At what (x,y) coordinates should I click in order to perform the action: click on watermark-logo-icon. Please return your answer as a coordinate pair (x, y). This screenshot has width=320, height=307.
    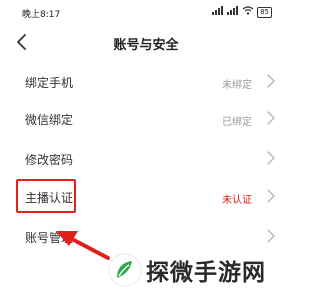
    Looking at the image, I should click on (125, 270).